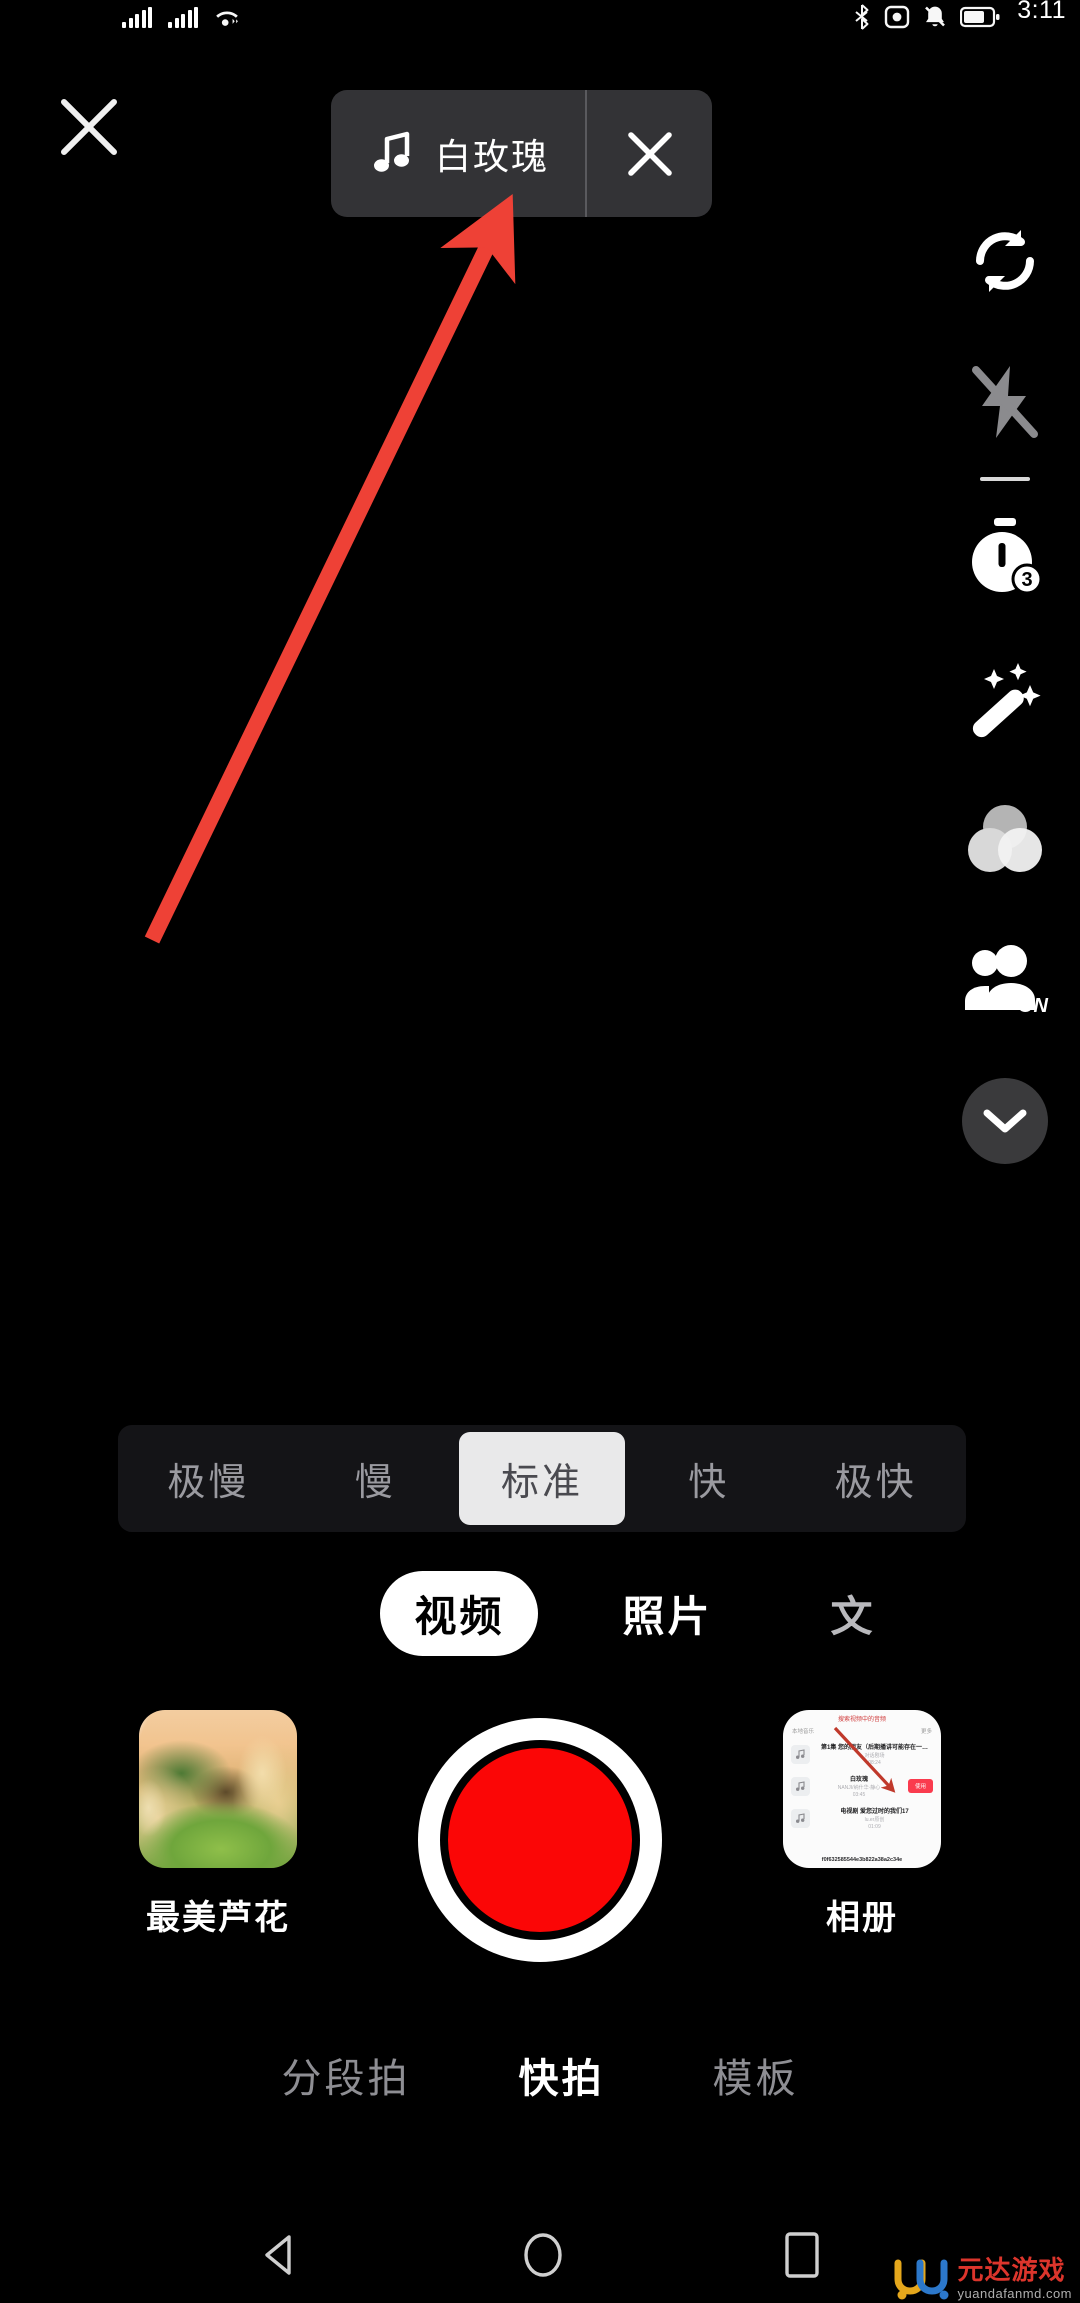 This screenshot has width=1080, height=2303. I want to click on battery-icon, so click(980, 17).